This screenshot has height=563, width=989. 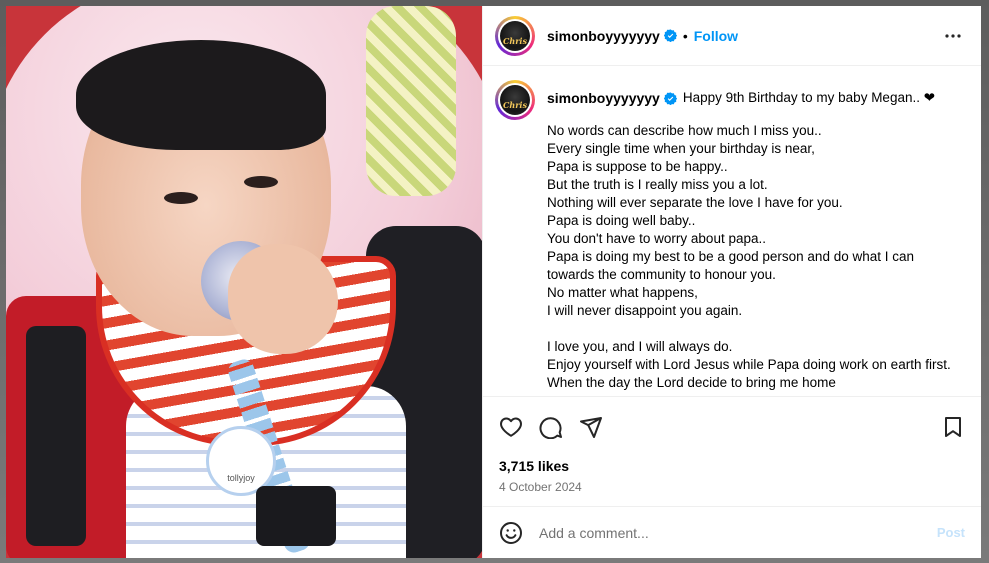 I want to click on caption-line: I love you, and I will always do., so click(x=640, y=346).